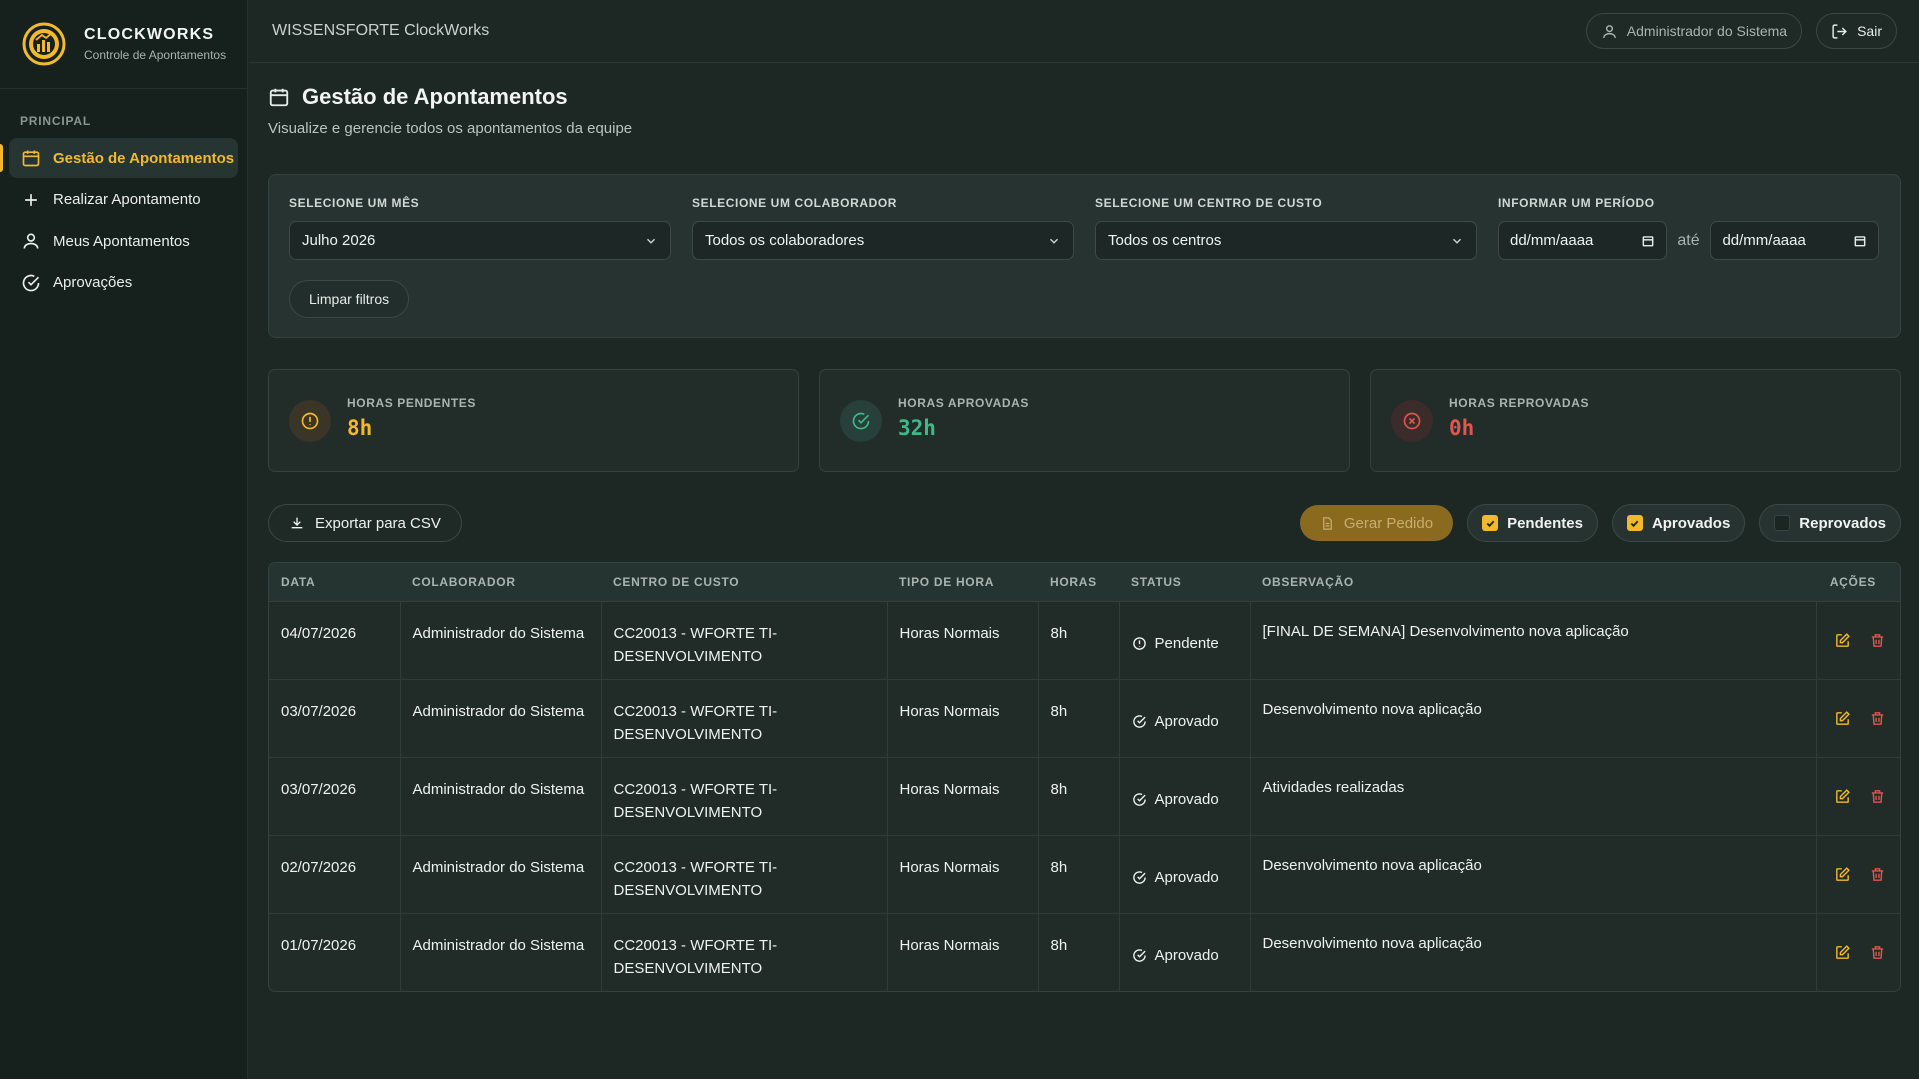  Describe the element at coordinates (123, 44) in the screenshot. I see `brand: CLOCKWORKS Controle de Apontamentos` at that location.